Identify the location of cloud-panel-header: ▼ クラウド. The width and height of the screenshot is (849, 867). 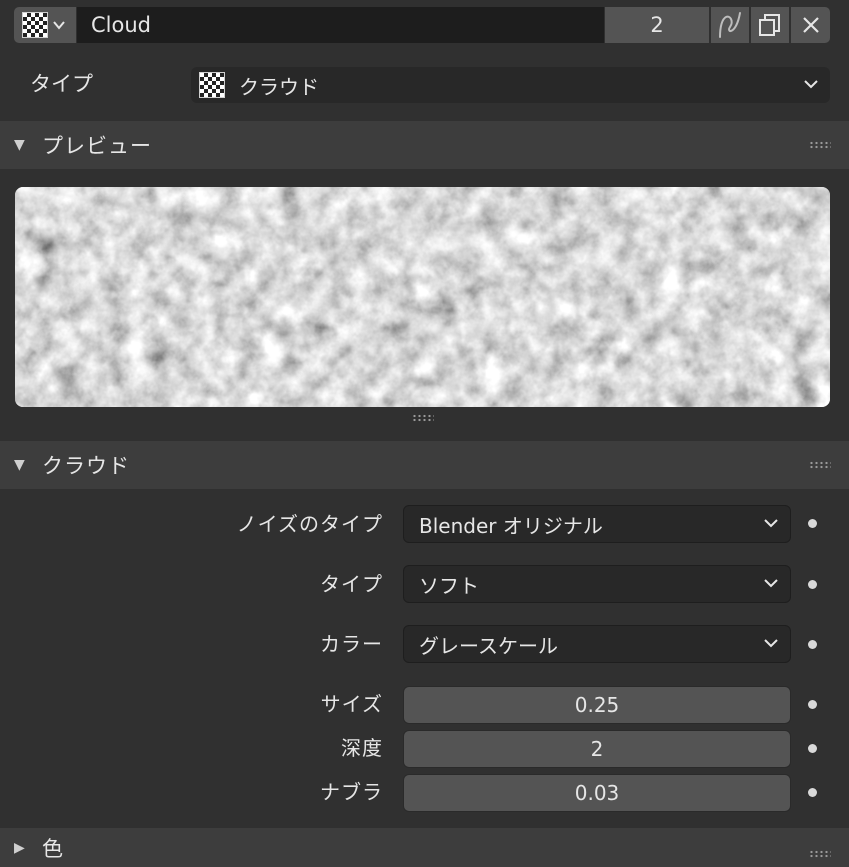
(424, 465).